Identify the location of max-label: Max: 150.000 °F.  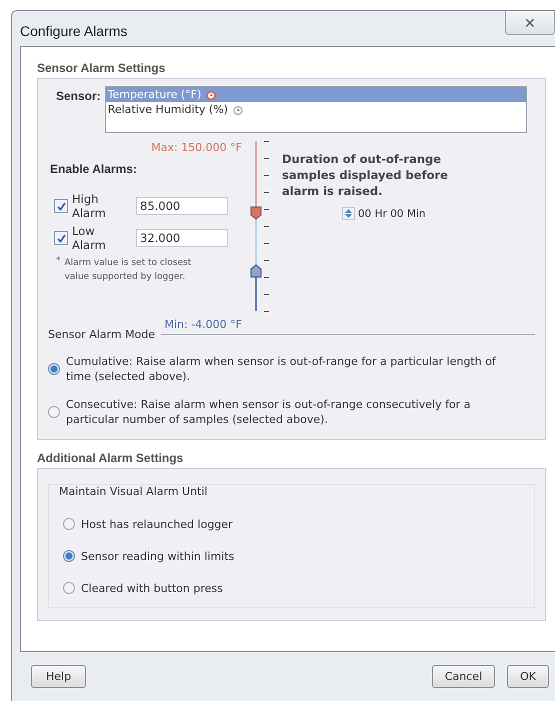
(196, 147).